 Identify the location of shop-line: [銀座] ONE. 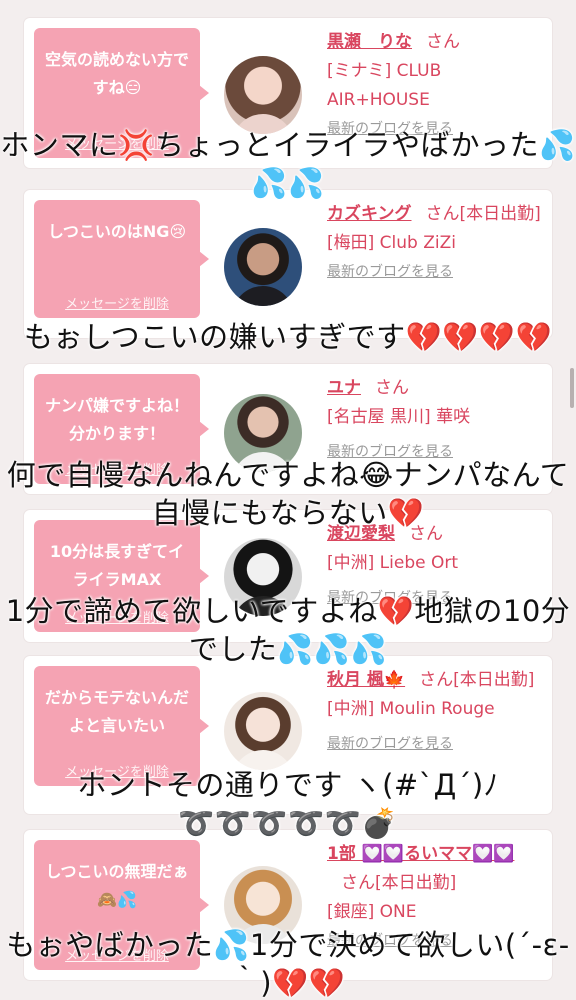
(372, 912).